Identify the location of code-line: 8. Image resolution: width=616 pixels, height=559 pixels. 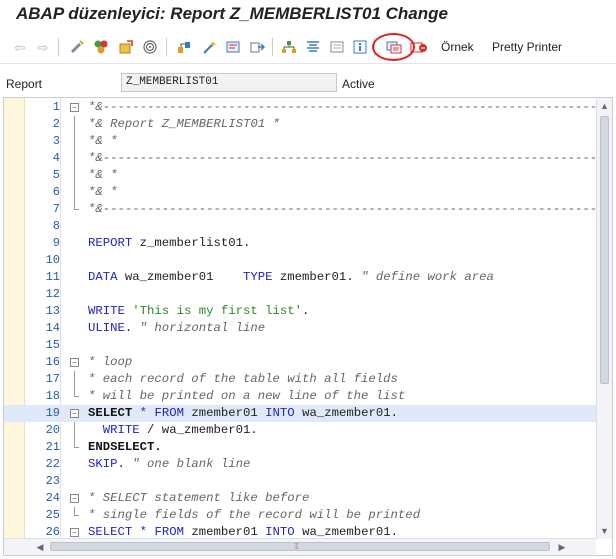
(300, 226).